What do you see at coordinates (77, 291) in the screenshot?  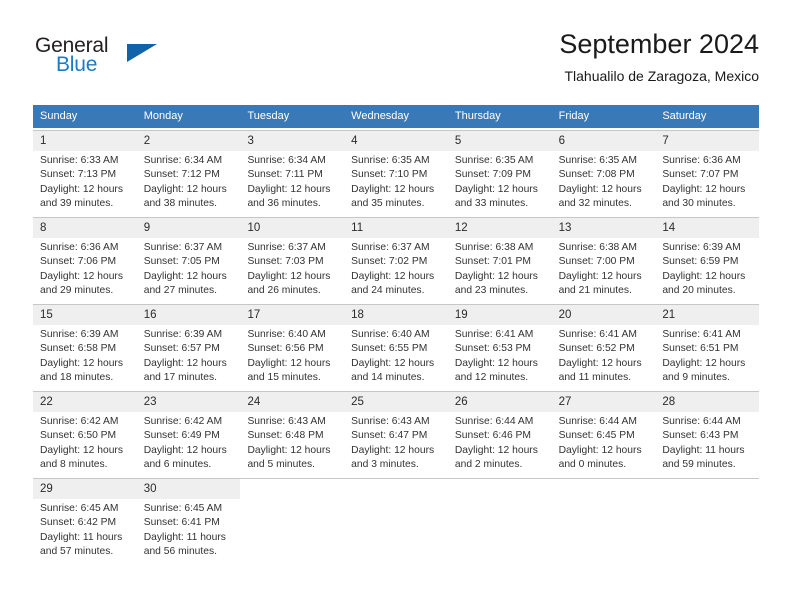 I see `daylight-text-line2: and 29 minutes.` at bounding box center [77, 291].